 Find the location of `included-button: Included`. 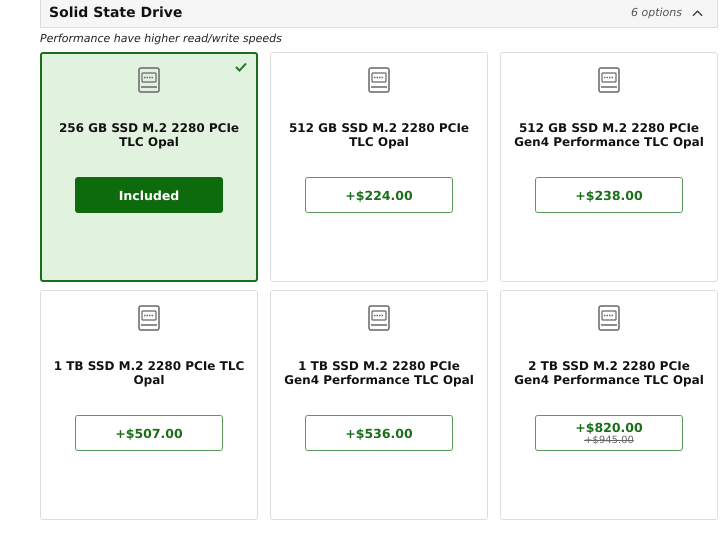

included-button: Included is located at coordinates (149, 195).